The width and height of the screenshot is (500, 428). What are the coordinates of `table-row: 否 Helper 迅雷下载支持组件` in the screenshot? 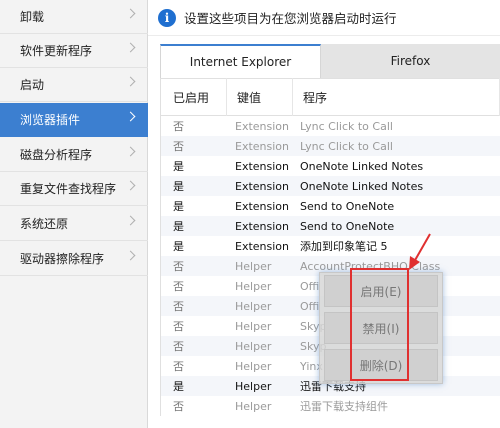 It's located at (330, 406).